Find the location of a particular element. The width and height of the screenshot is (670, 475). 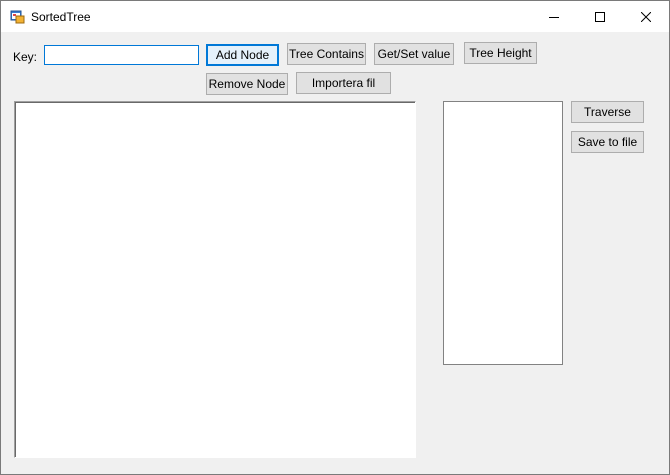

traverse-button: Traverse is located at coordinates (607, 112).